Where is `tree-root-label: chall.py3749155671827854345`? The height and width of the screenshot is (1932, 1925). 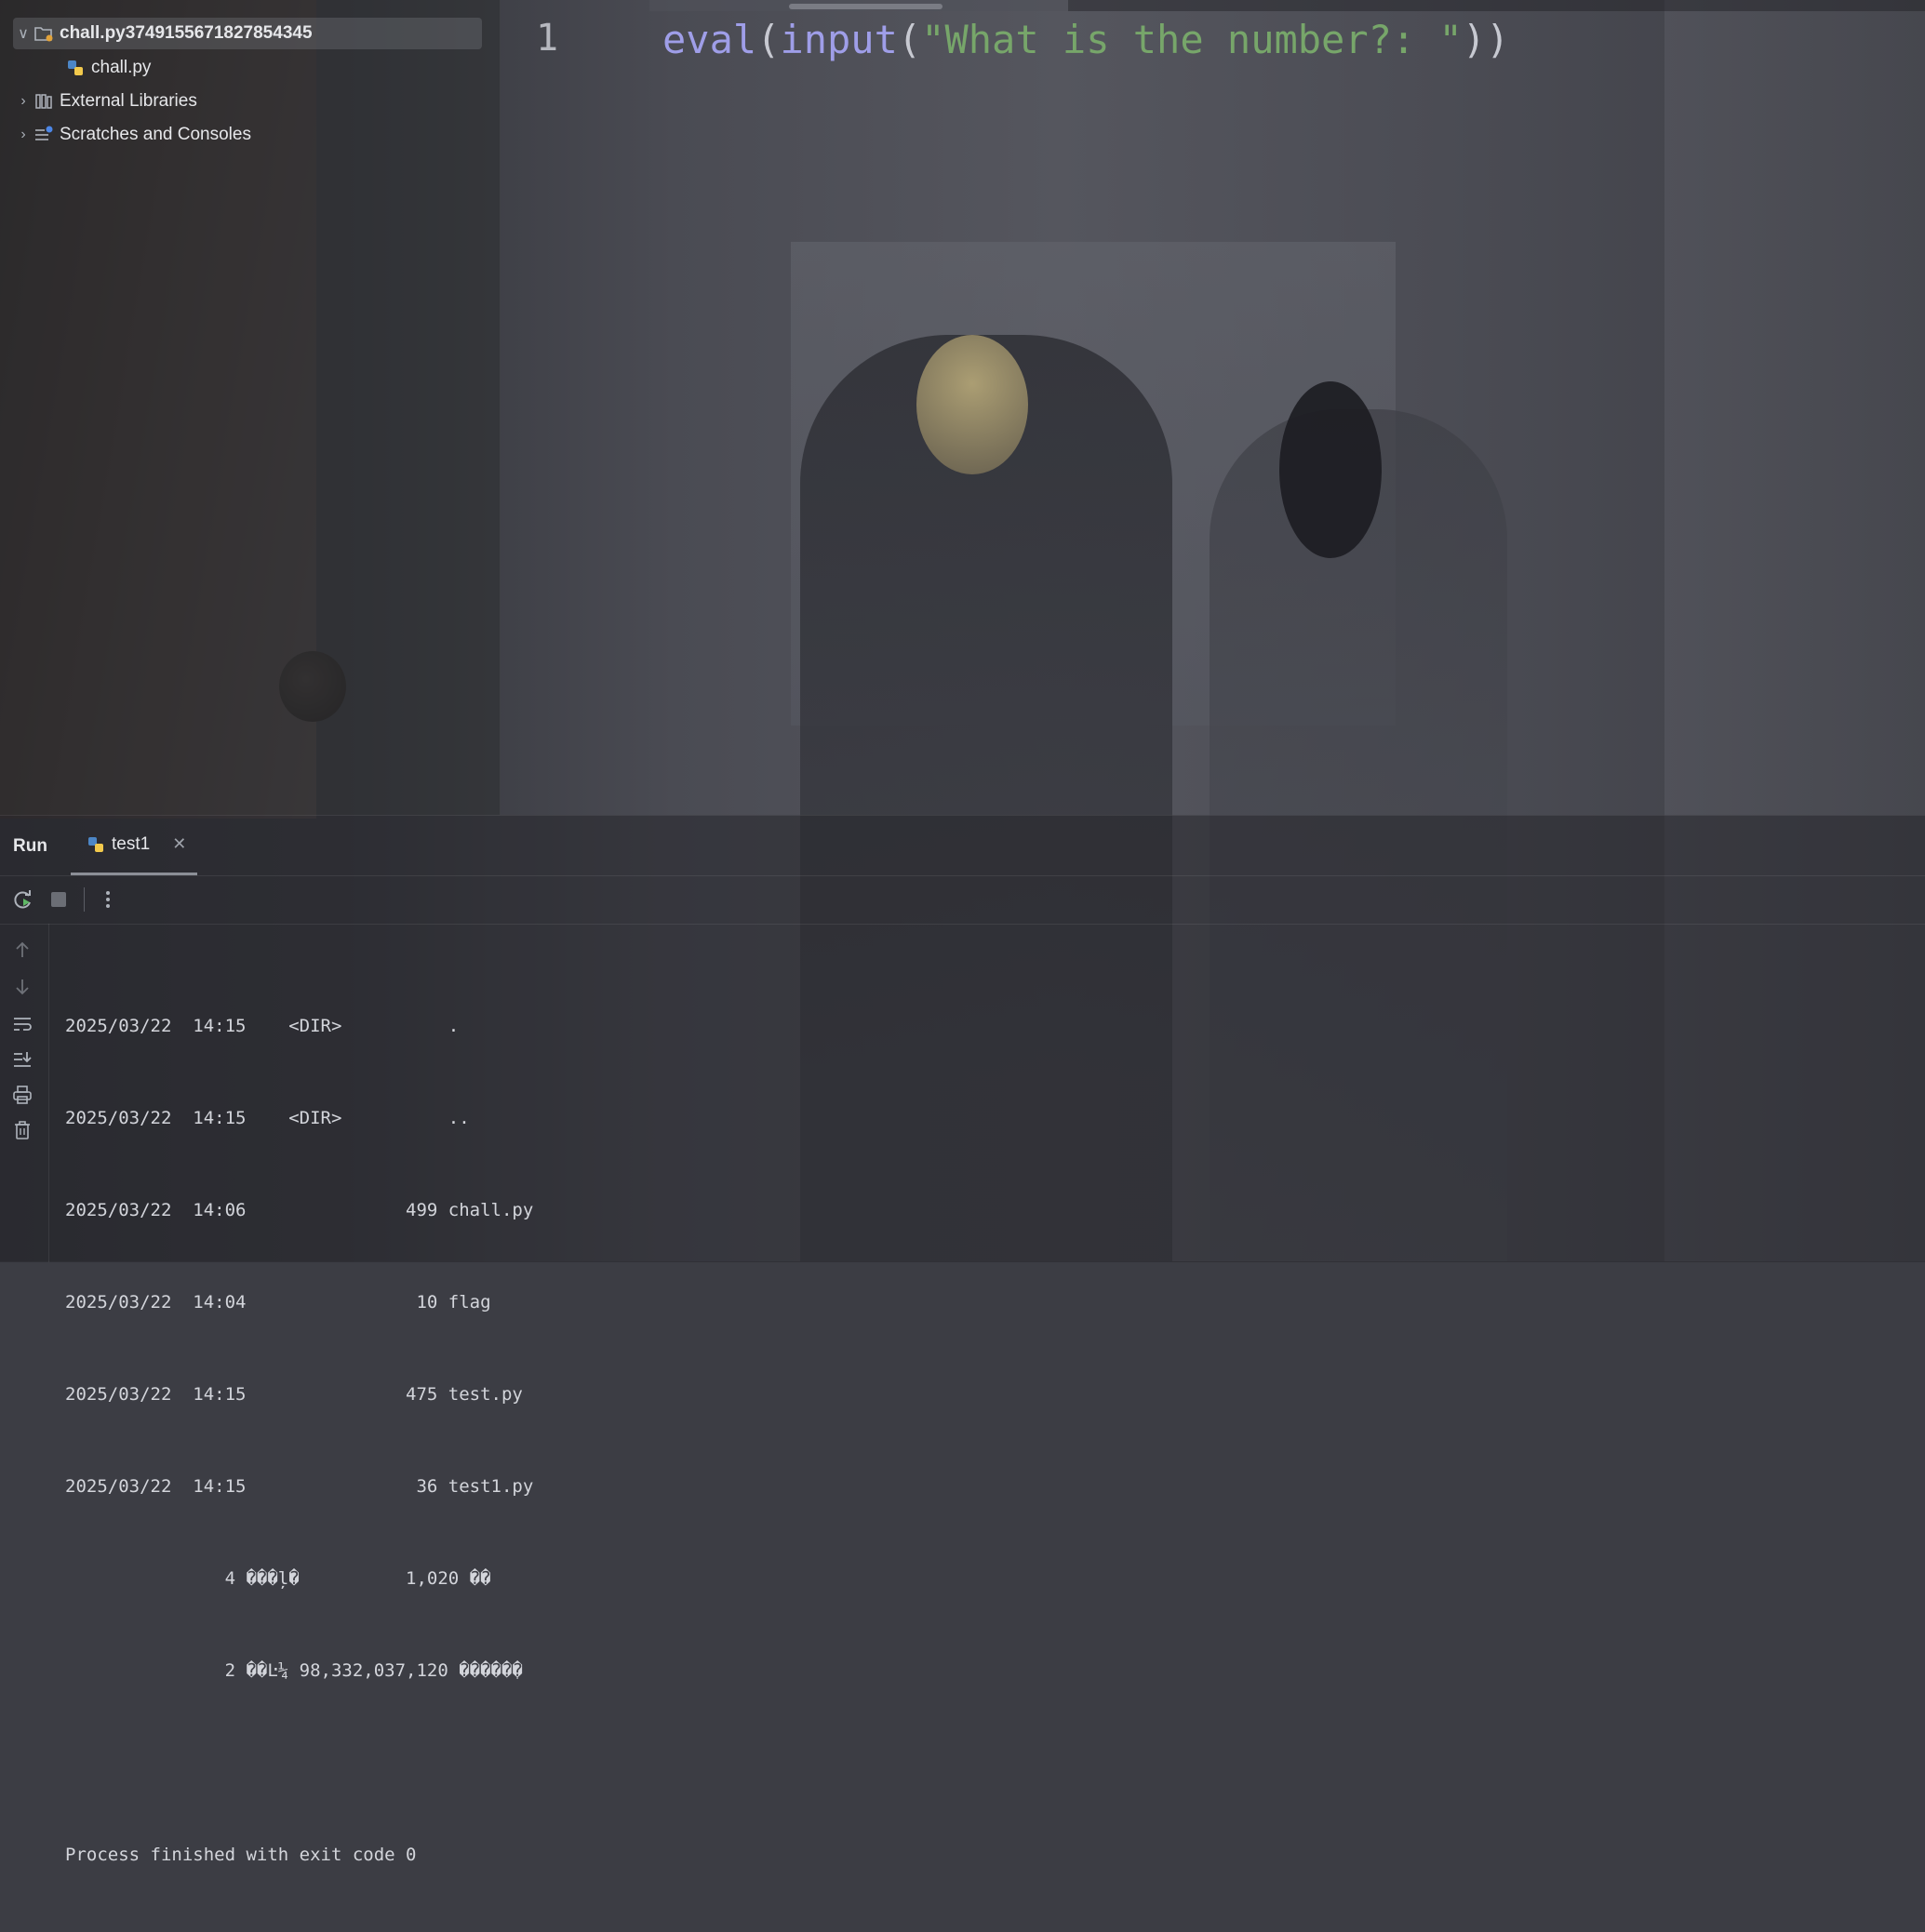 tree-root-label: chall.py3749155671827854345 is located at coordinates (186, 33).